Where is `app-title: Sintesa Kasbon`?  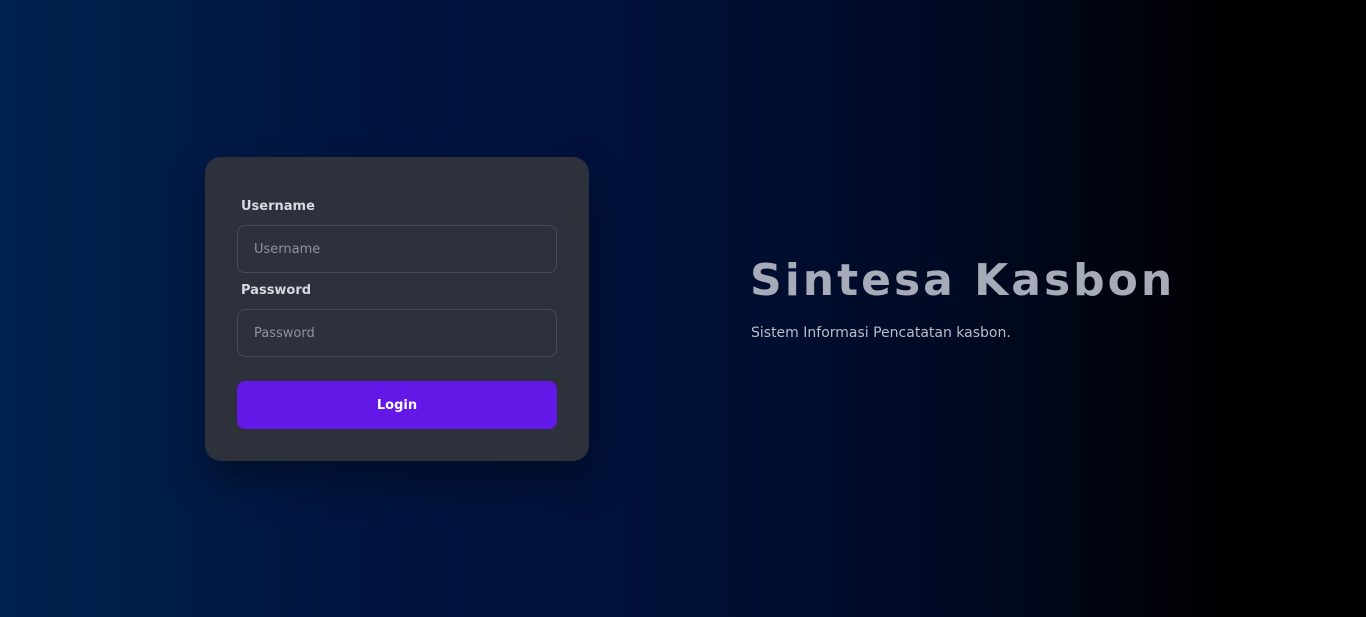
app-title: Sintesa Kasbon is located at coordinates (963, 280).